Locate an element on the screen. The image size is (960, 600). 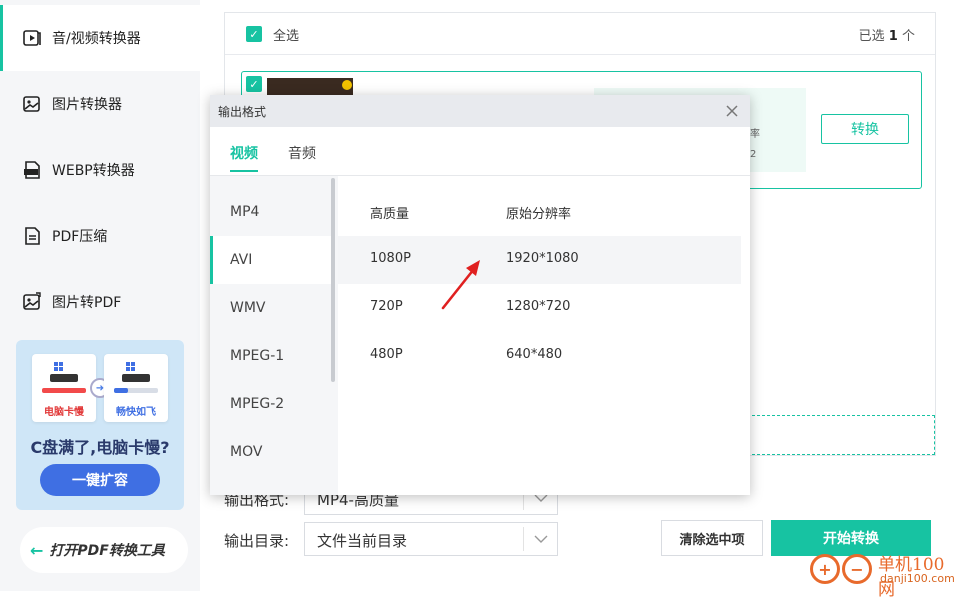
close-icon is located at coordinates (732, 111).